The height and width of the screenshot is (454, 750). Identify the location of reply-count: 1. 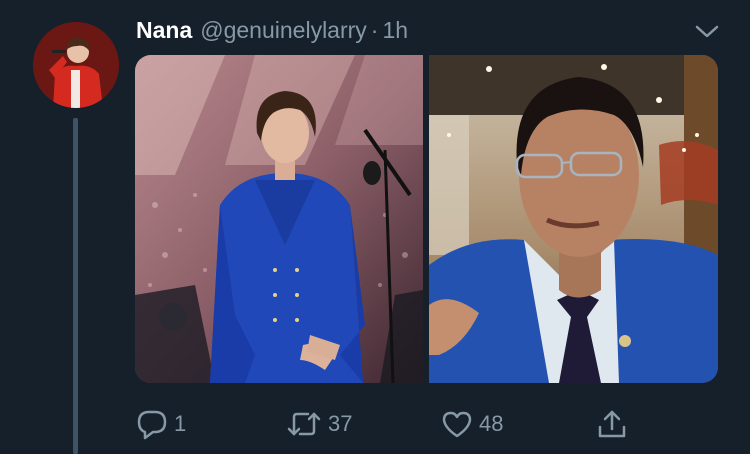
(180, 423).